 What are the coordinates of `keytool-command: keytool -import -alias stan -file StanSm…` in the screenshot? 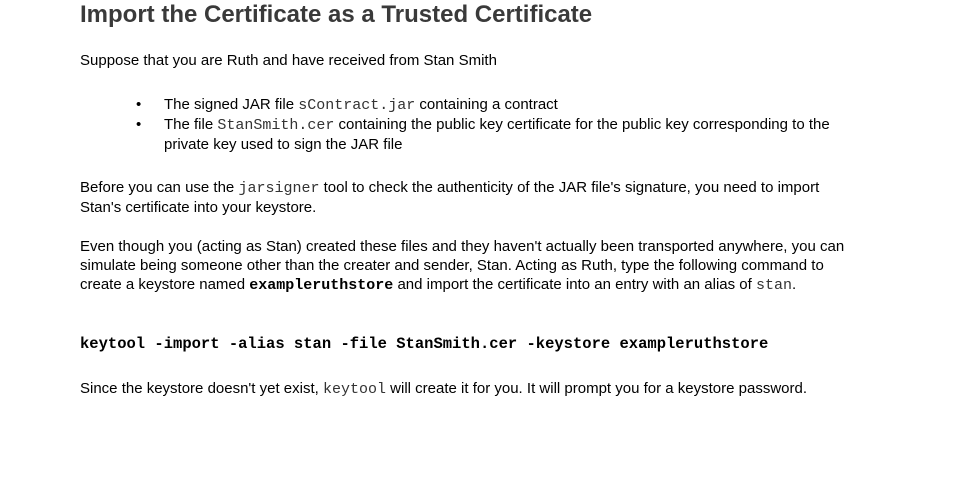 It's located at (424, 344).